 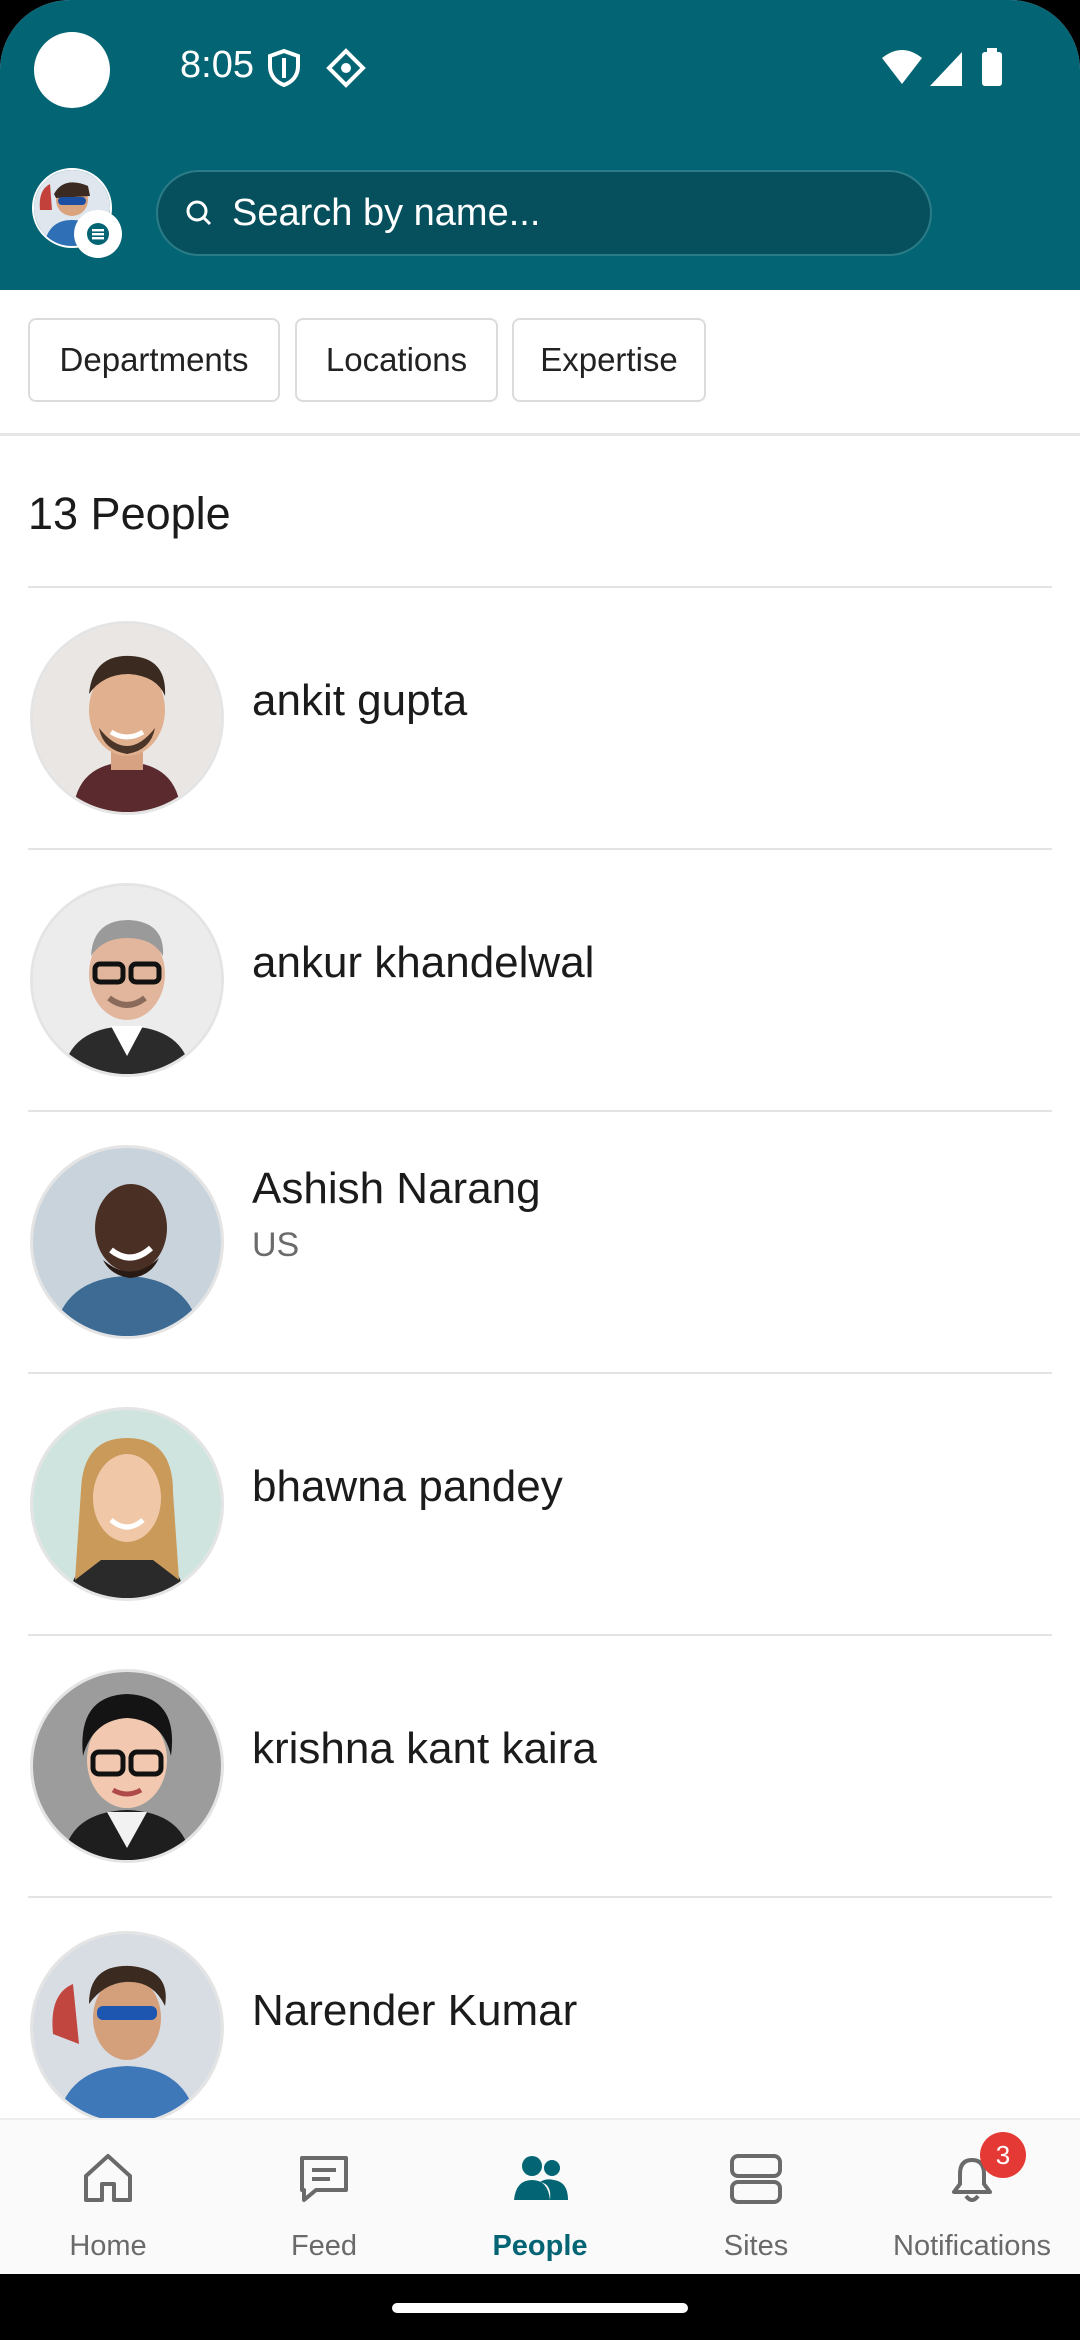 I want to click on nav-label: People, so click(x=540, y=2246).